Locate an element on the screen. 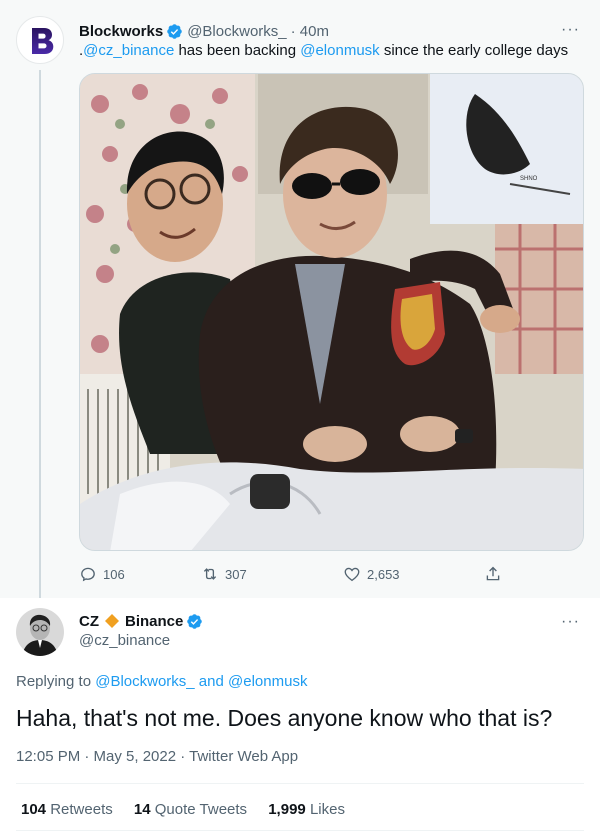  handle: @cz_binance is located at coordinates (124, 640).